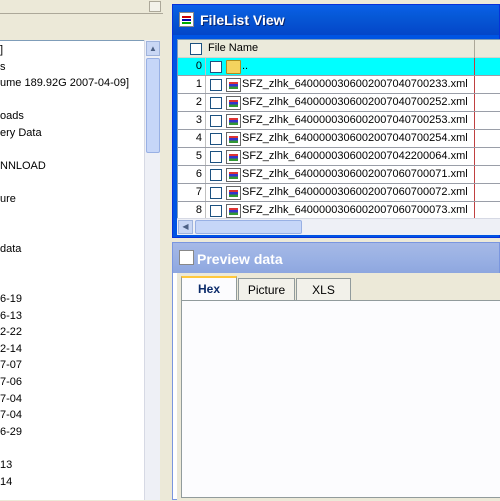 The width and height of the screenshot is (500, 501). What do you see at coordinates (209, 288) in the screenshot?
I see `tab-hex: Hex` at bounding box center [209, 288].